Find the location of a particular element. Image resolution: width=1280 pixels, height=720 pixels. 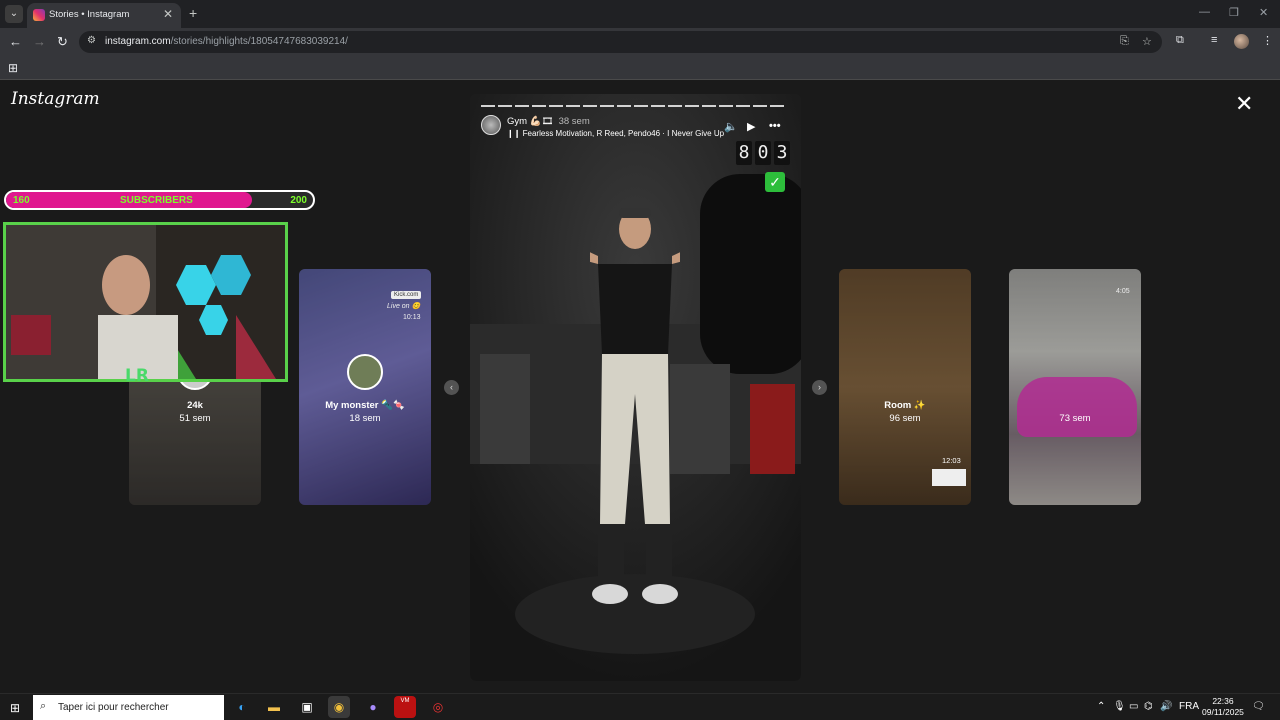

apps-grid-icon: ⊞ is located at coordinates (13, 68).